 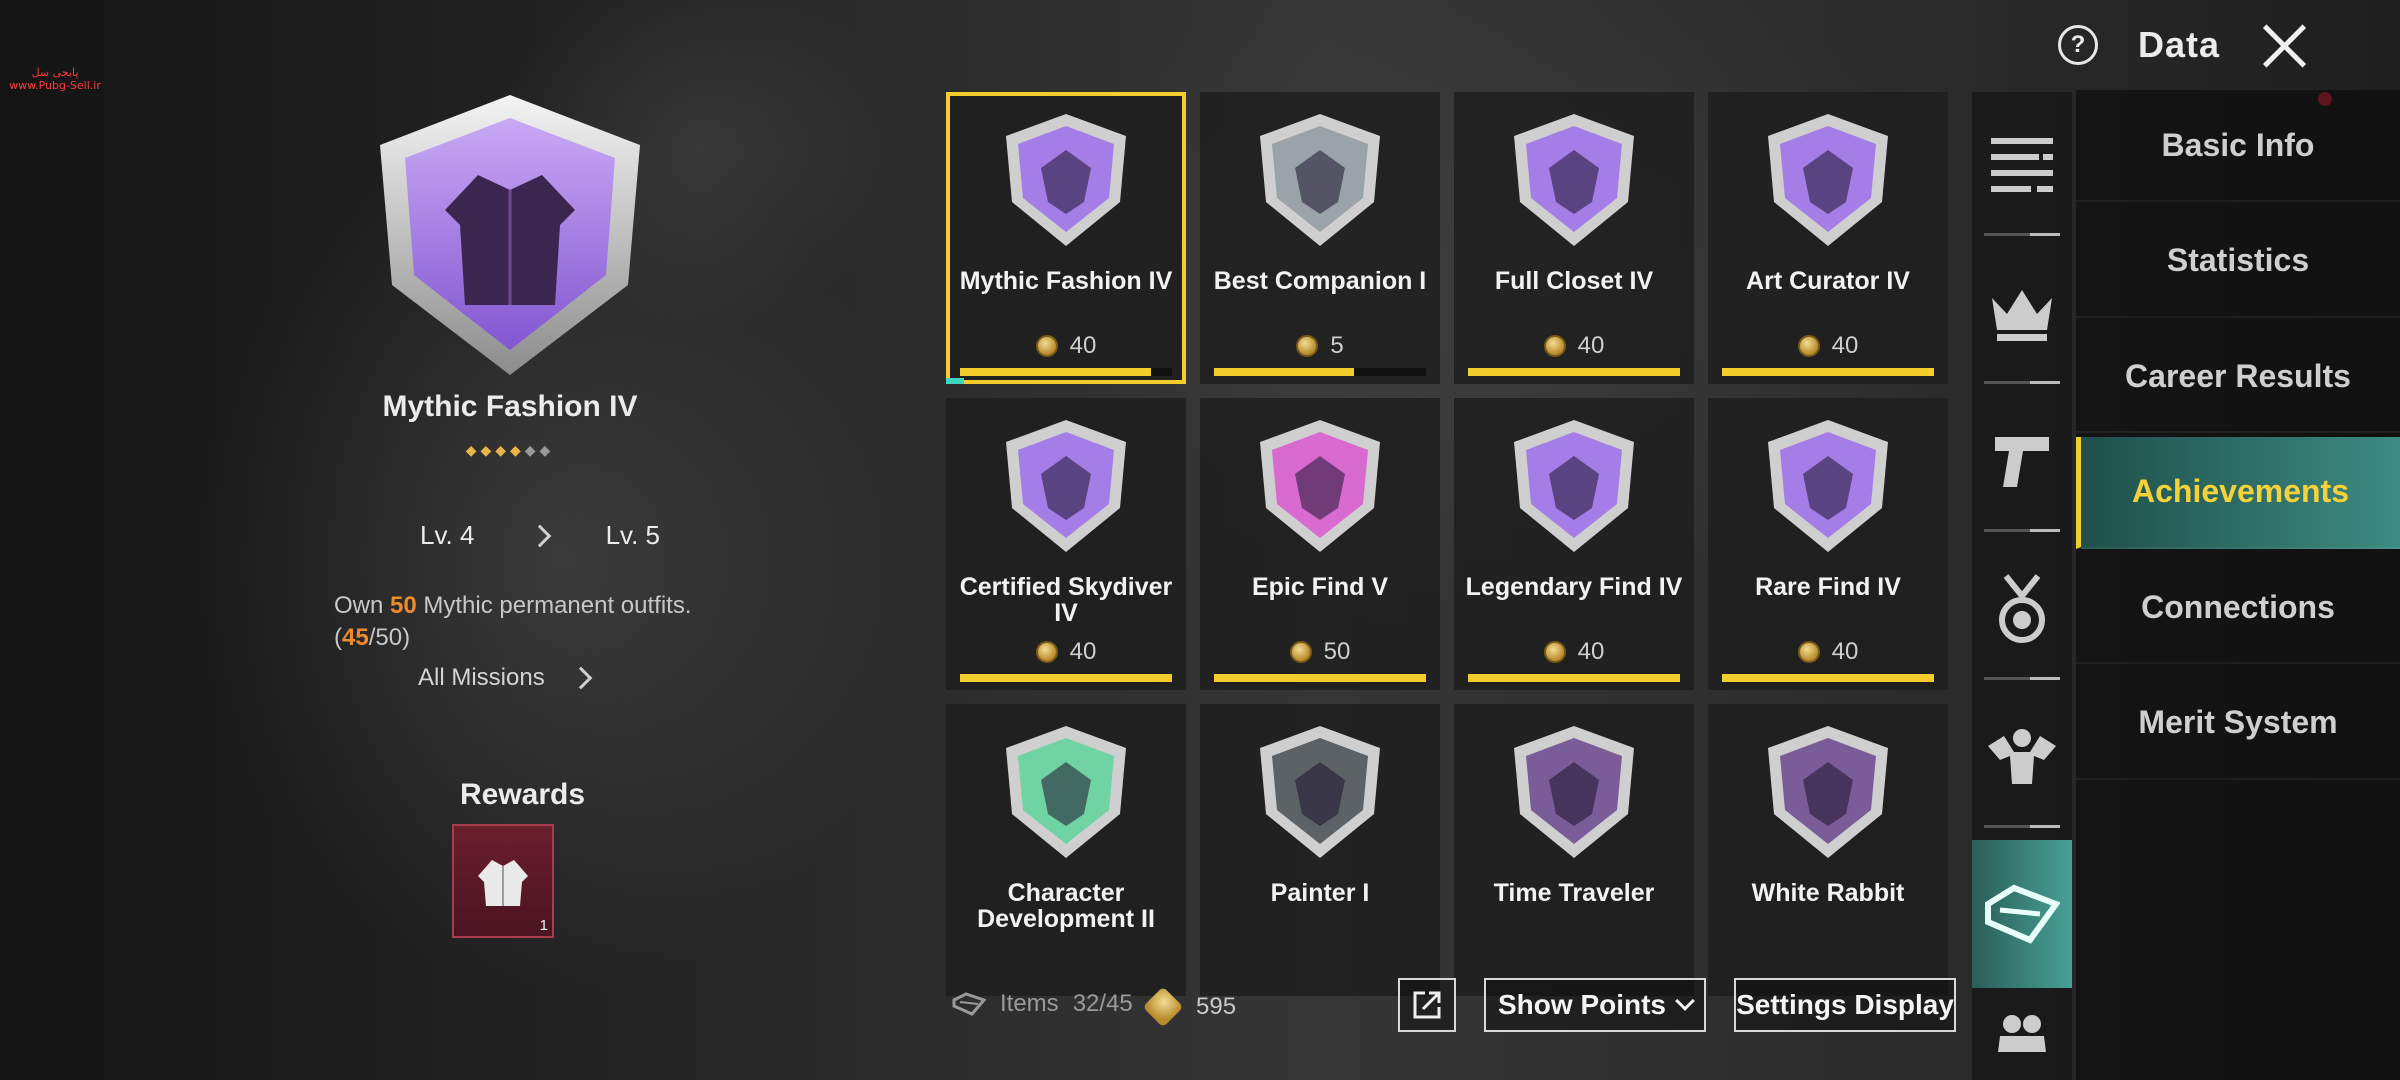 What do you see at coordinates (338, 637) in the screenshot?
I see `progress-open: (` at bounding box center [338, 637].